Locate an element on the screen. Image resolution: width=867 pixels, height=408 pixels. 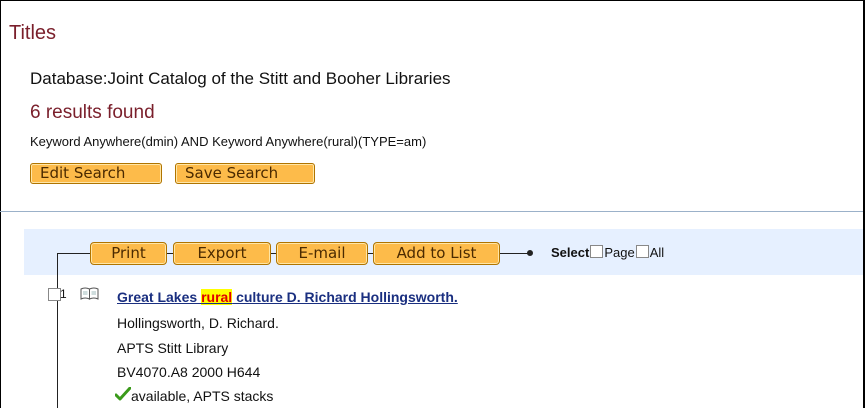
select-all-label: All is located at coordinates (657, 252).